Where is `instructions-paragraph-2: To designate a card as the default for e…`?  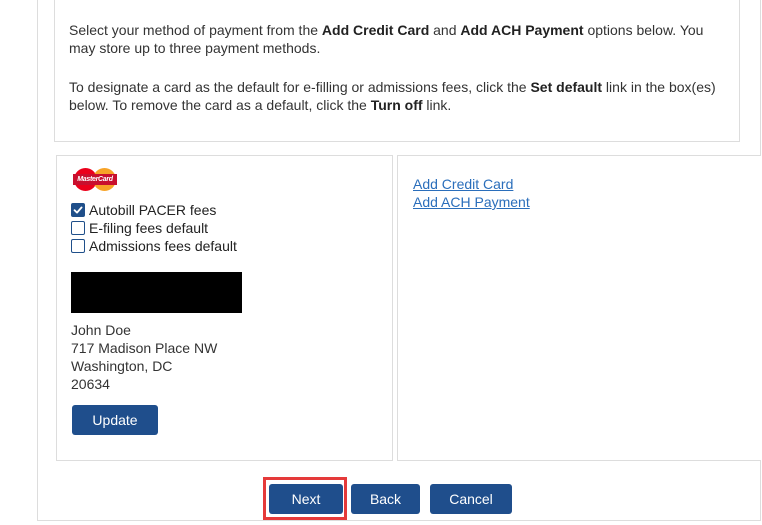 instructions-paragraph-2: To designate a card as the default for e… is located at coordinates (399, 96).